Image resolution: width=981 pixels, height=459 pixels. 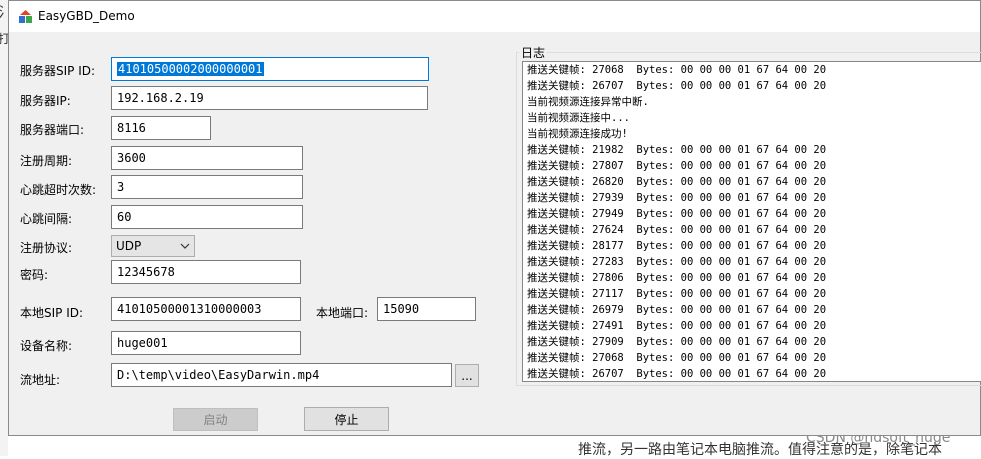 I want to click on stream-address-input: D:\temp\video\EasyDarwin.mp4, so click(x=281, y=375).